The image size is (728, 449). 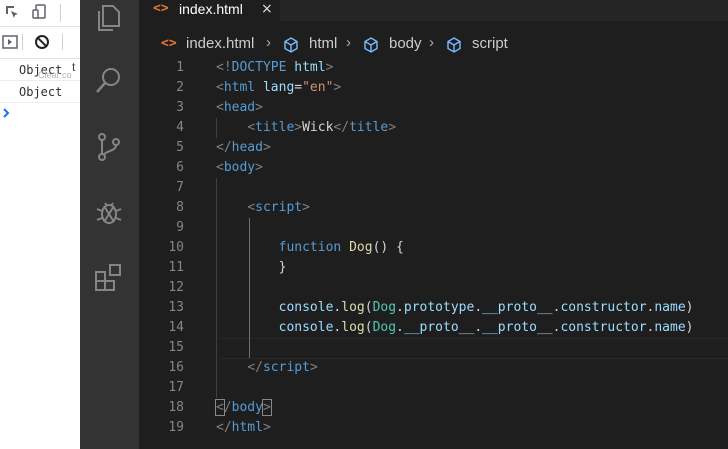 What do you see at coordinates (227, 407) in the screenshot?
I see `code-token: /` at bounding box center [227, 407].